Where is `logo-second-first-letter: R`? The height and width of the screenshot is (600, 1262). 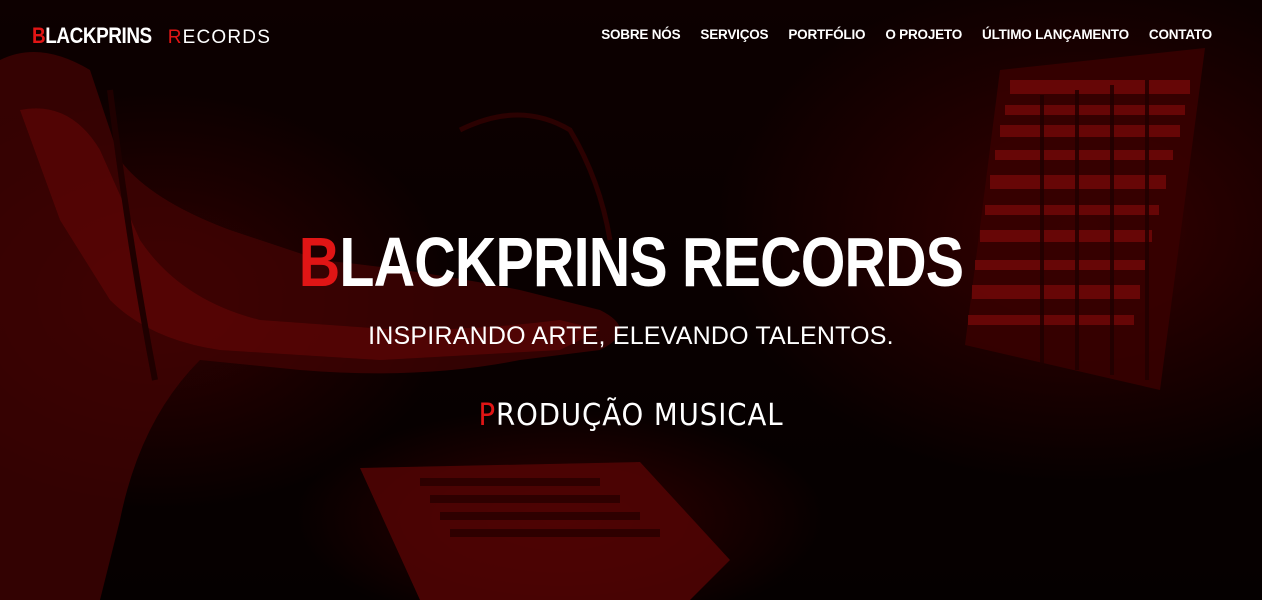
logo-second-first-letter: R is located at coordinates (175, 37).